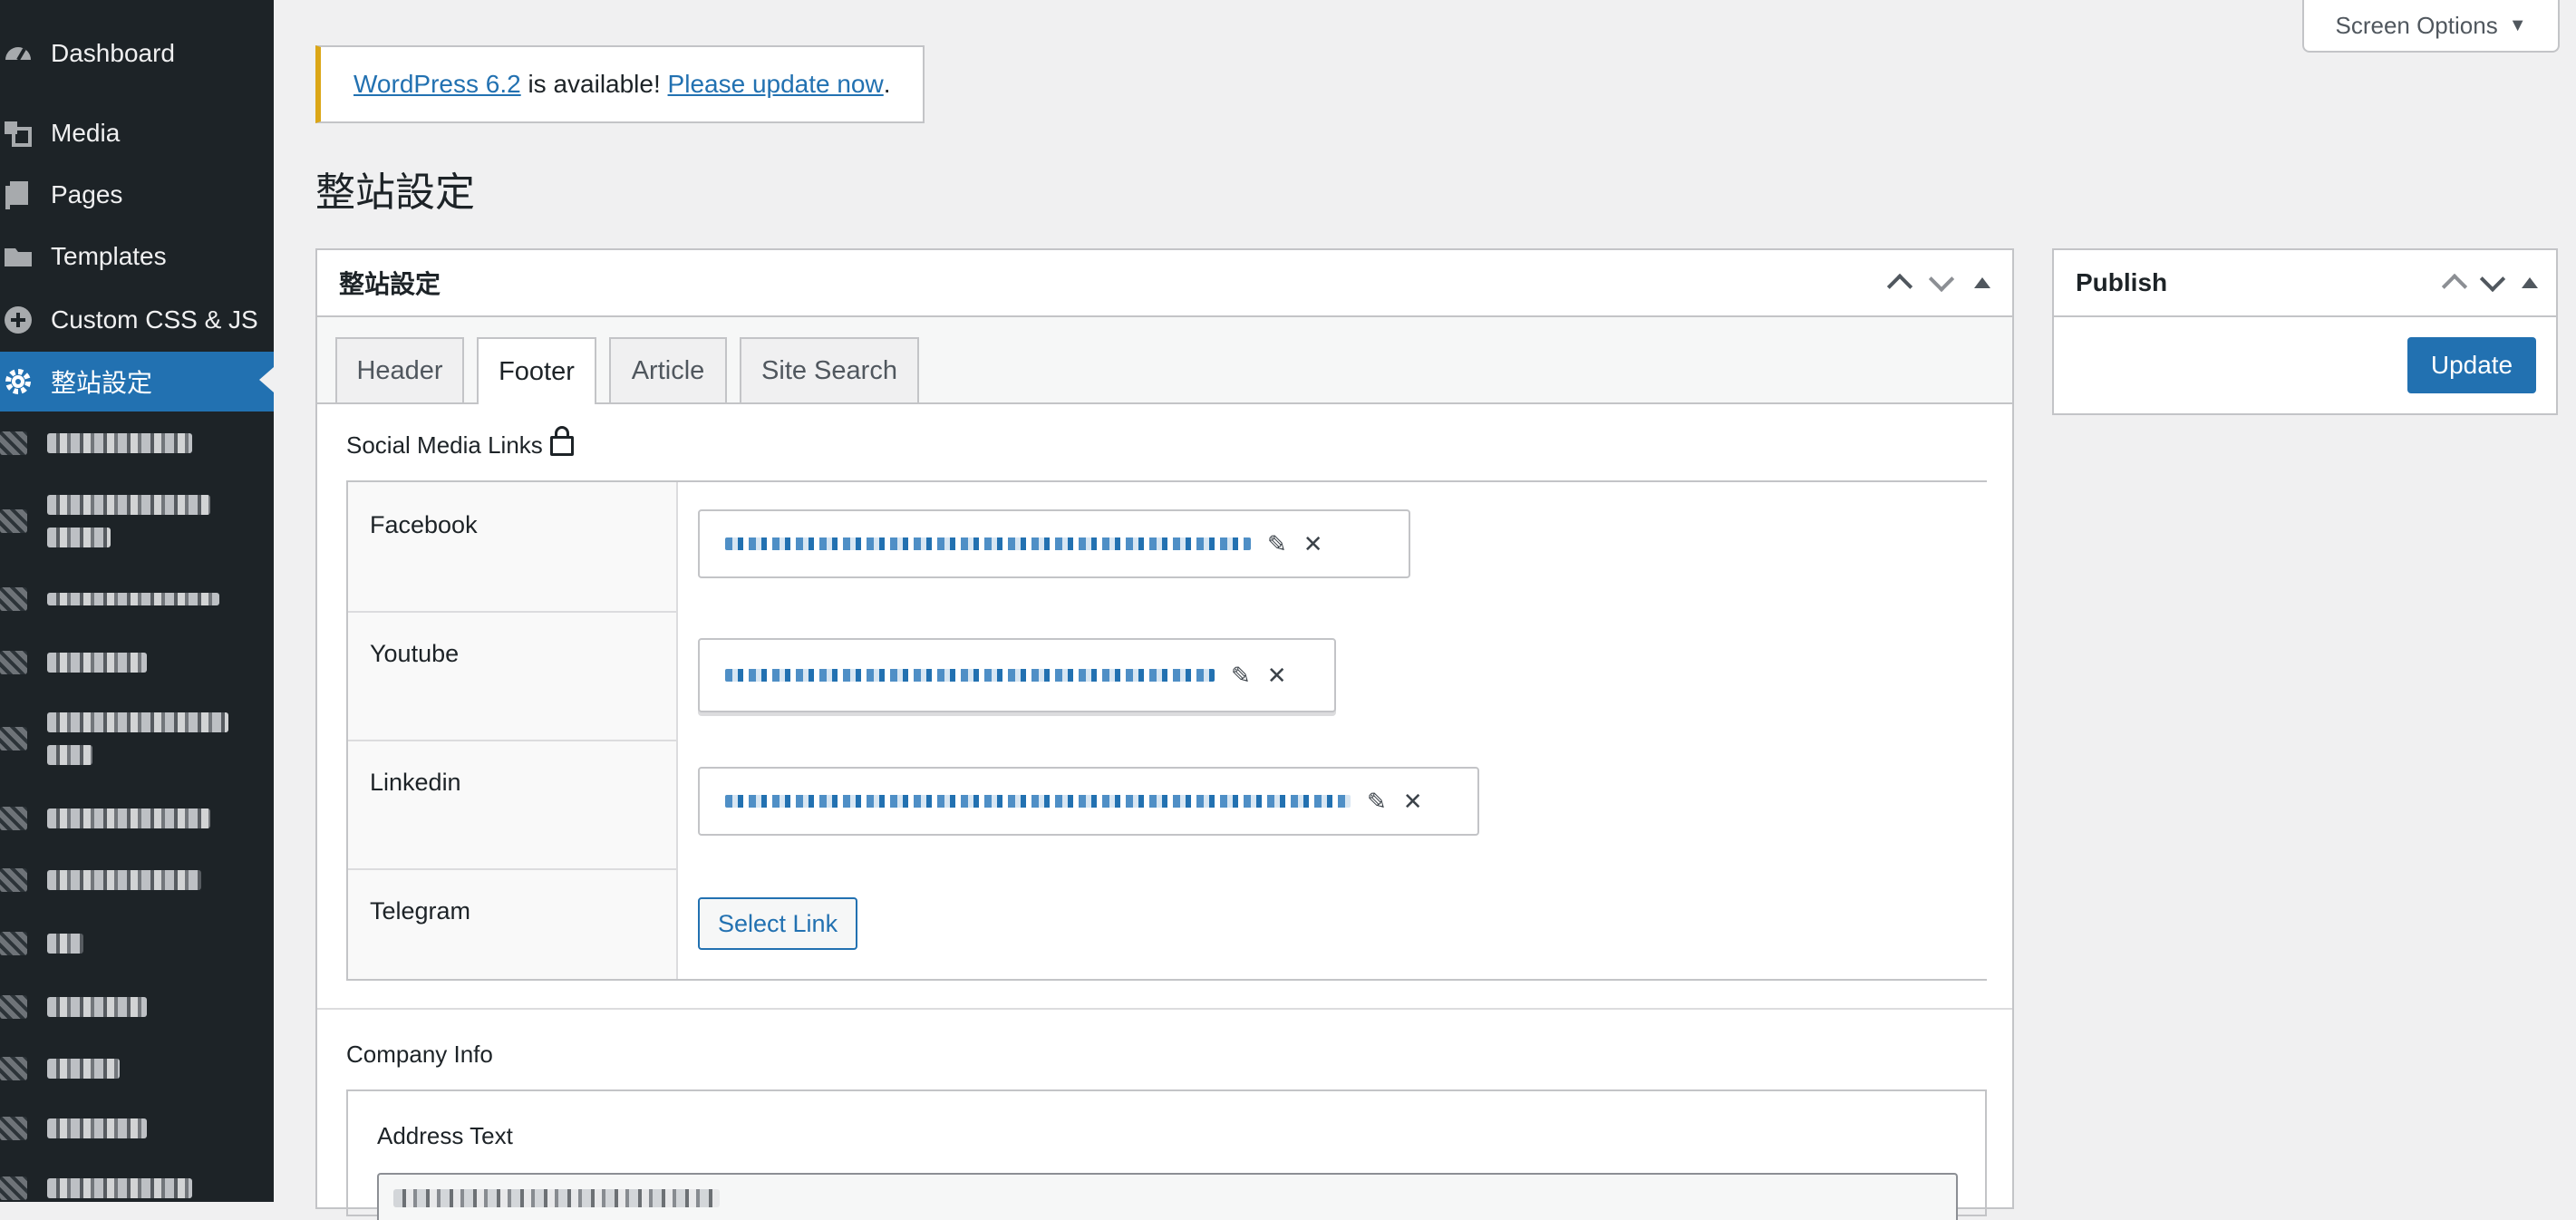 The width and height of the screenshot is (2576, 1220). Describe the element at coordinates (1054, 543) in the screenshot. I see `facebook-link-field: ✎ ✕` at that location.